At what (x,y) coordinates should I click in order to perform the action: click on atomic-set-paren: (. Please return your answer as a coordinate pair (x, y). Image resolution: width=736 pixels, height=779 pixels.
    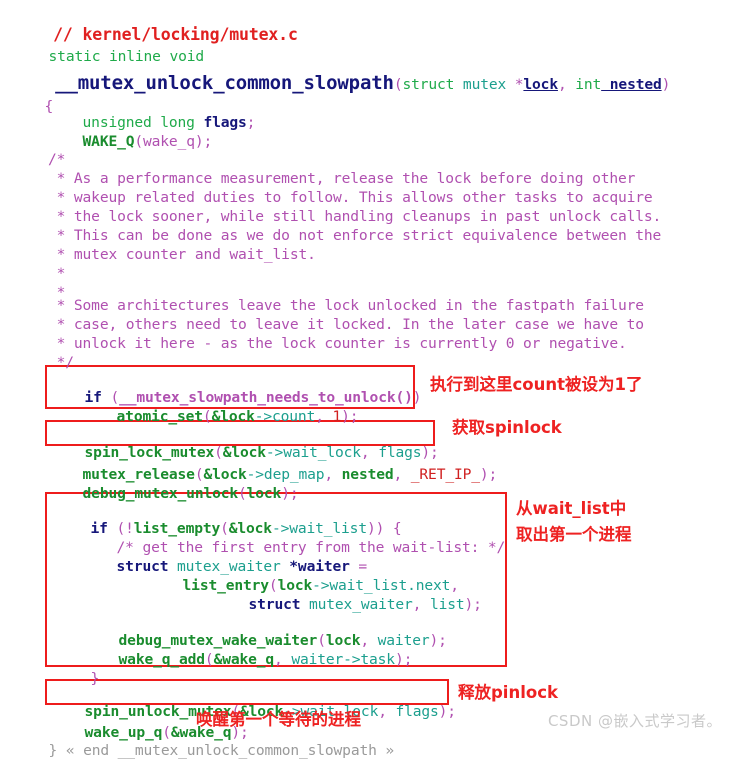
    Looking at the image, I should click on (207, 416).